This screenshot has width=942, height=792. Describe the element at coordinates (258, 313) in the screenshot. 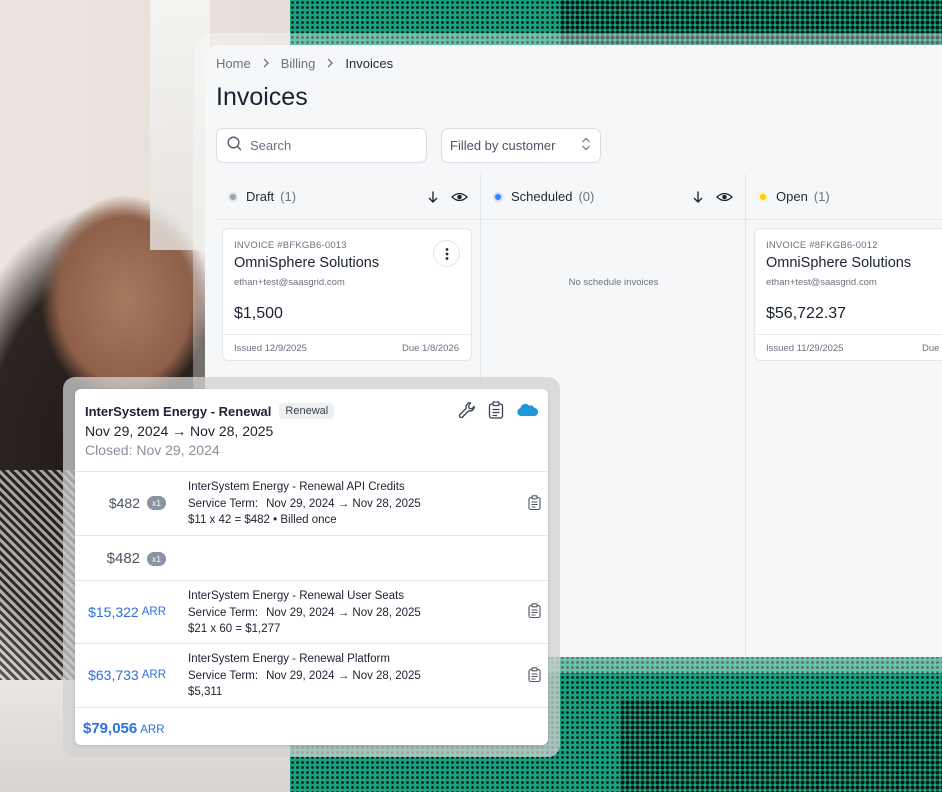

I see `invoice-amount: $1,500` at that location.